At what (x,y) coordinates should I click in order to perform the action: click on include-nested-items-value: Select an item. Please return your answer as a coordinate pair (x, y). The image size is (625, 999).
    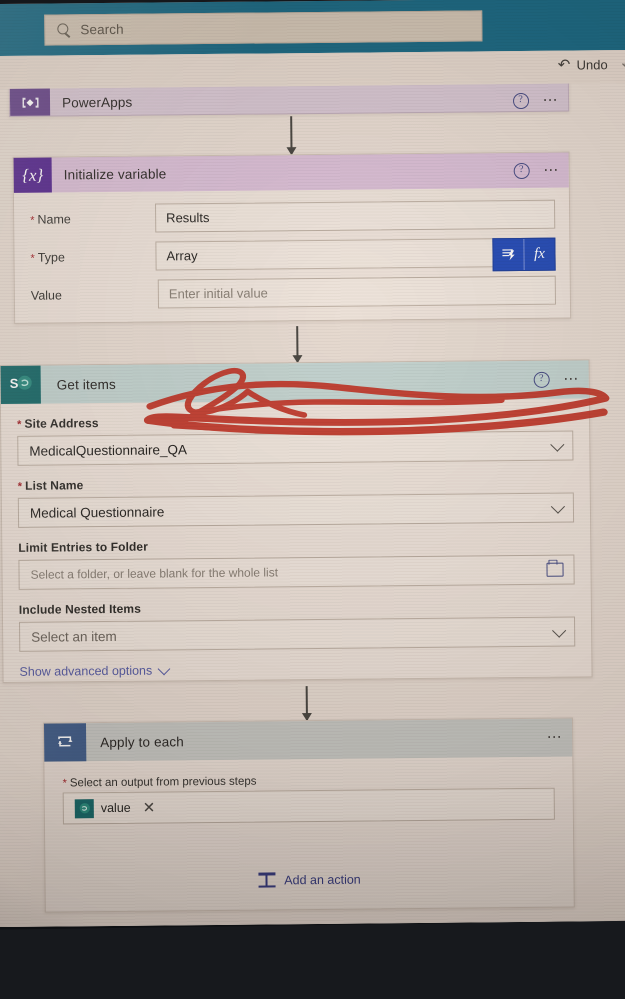
    Looking at the image, I should click on (74, 636).